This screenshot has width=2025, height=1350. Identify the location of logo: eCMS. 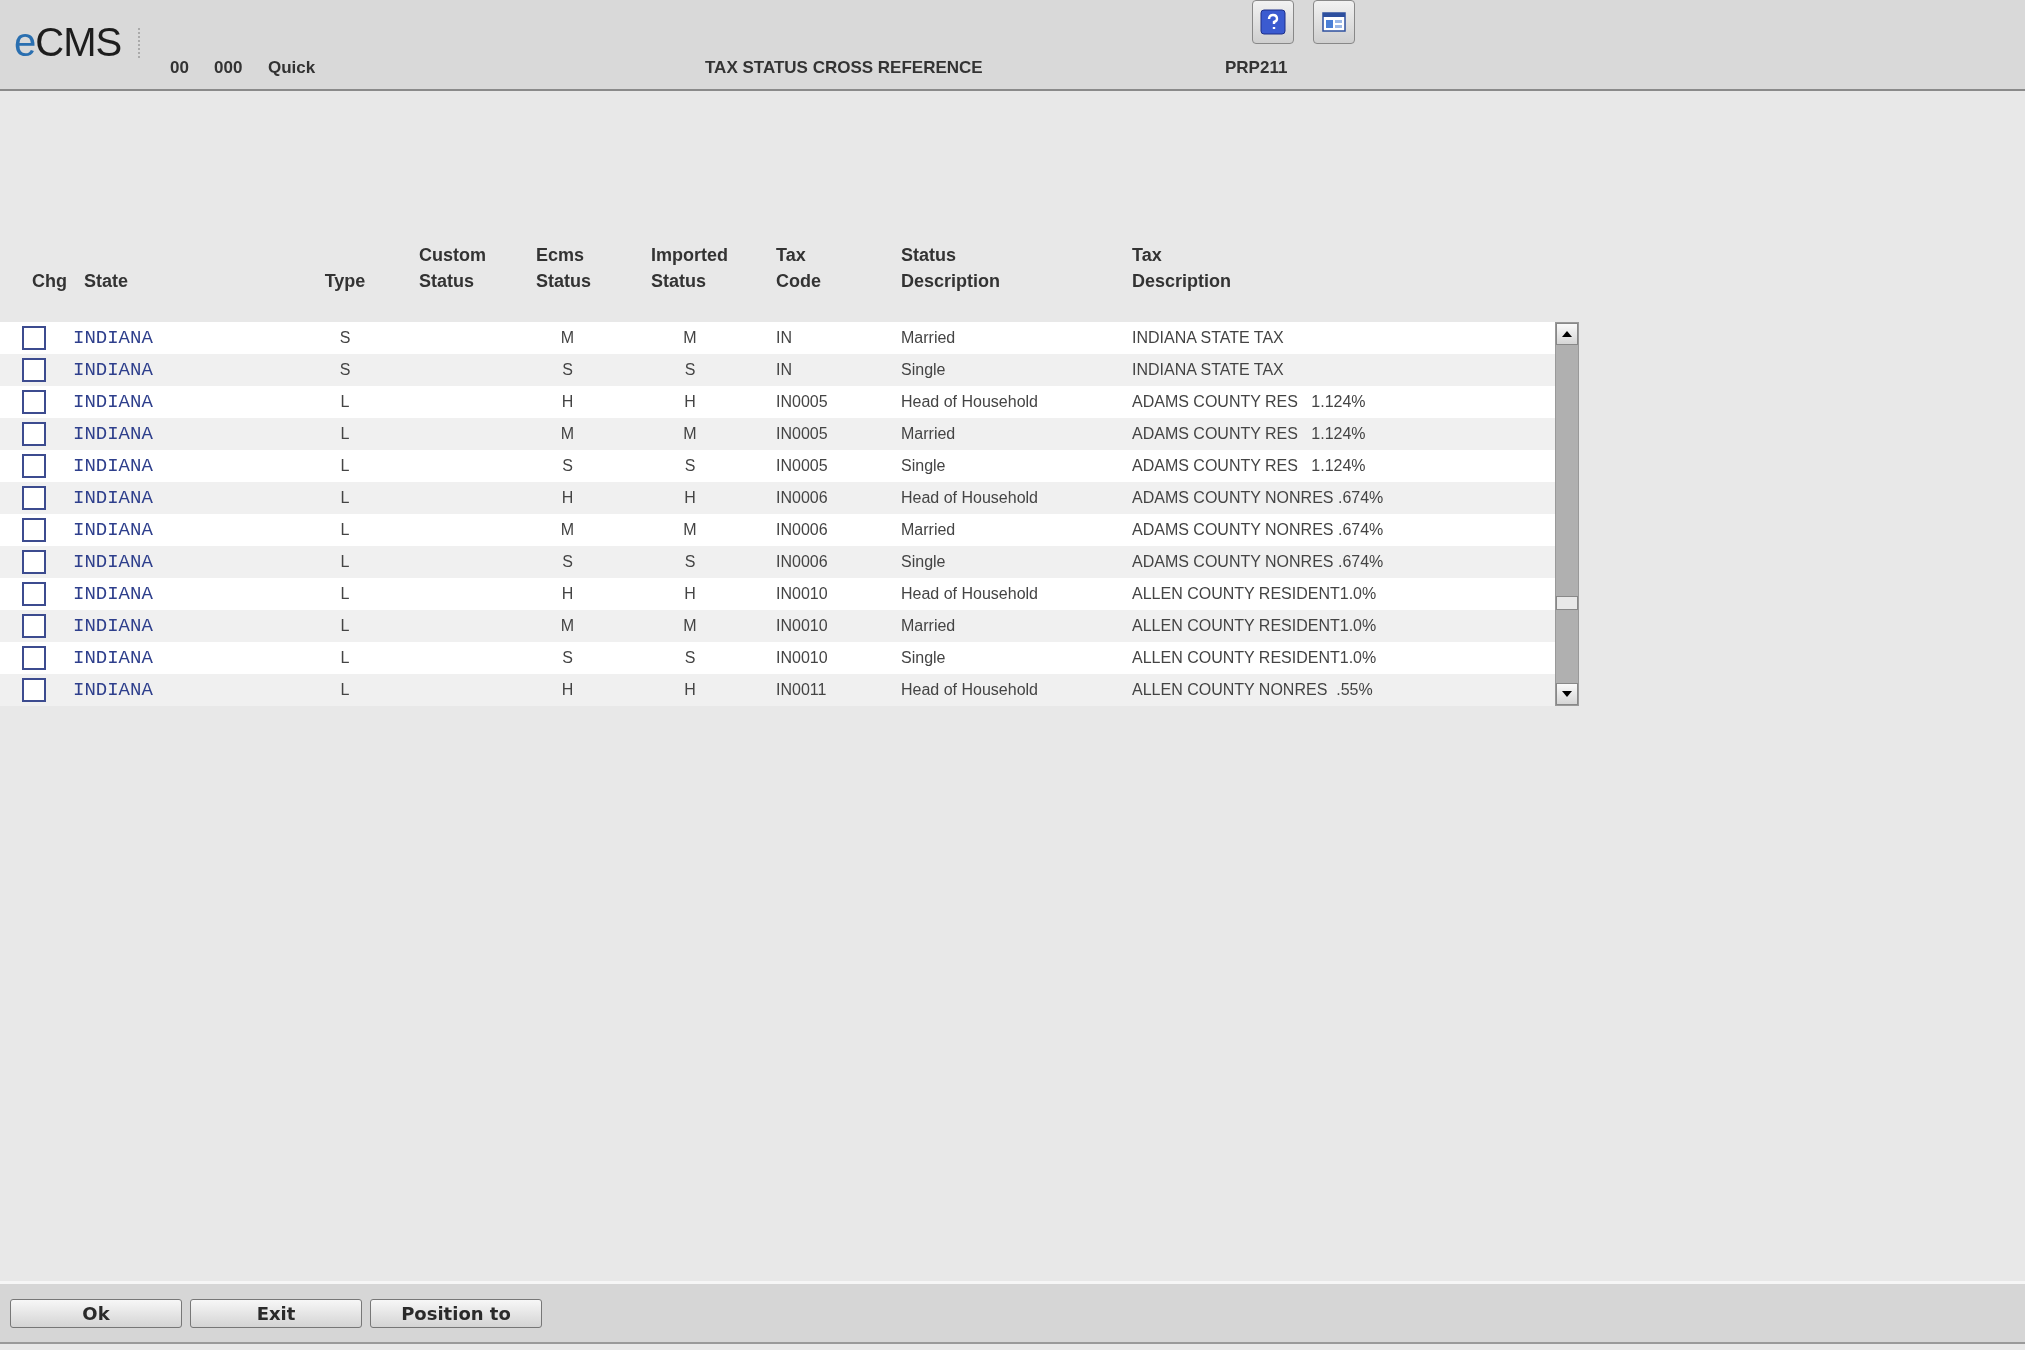
(68, 42).